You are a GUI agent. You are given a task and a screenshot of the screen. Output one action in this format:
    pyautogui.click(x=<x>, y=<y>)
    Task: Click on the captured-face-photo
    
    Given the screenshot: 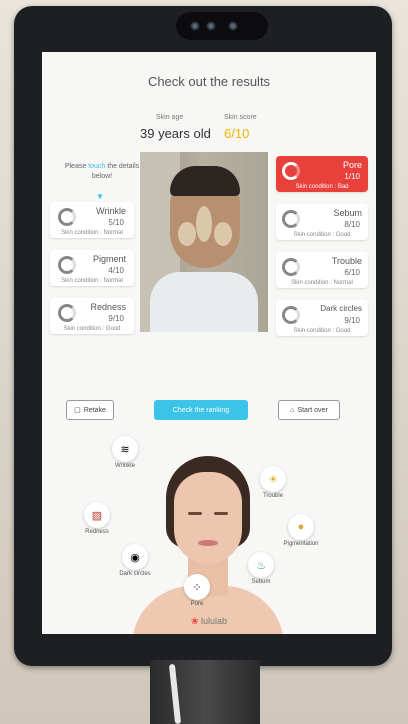 What is the action you would take?
    pyautogui.click(x=204, y=242)
    